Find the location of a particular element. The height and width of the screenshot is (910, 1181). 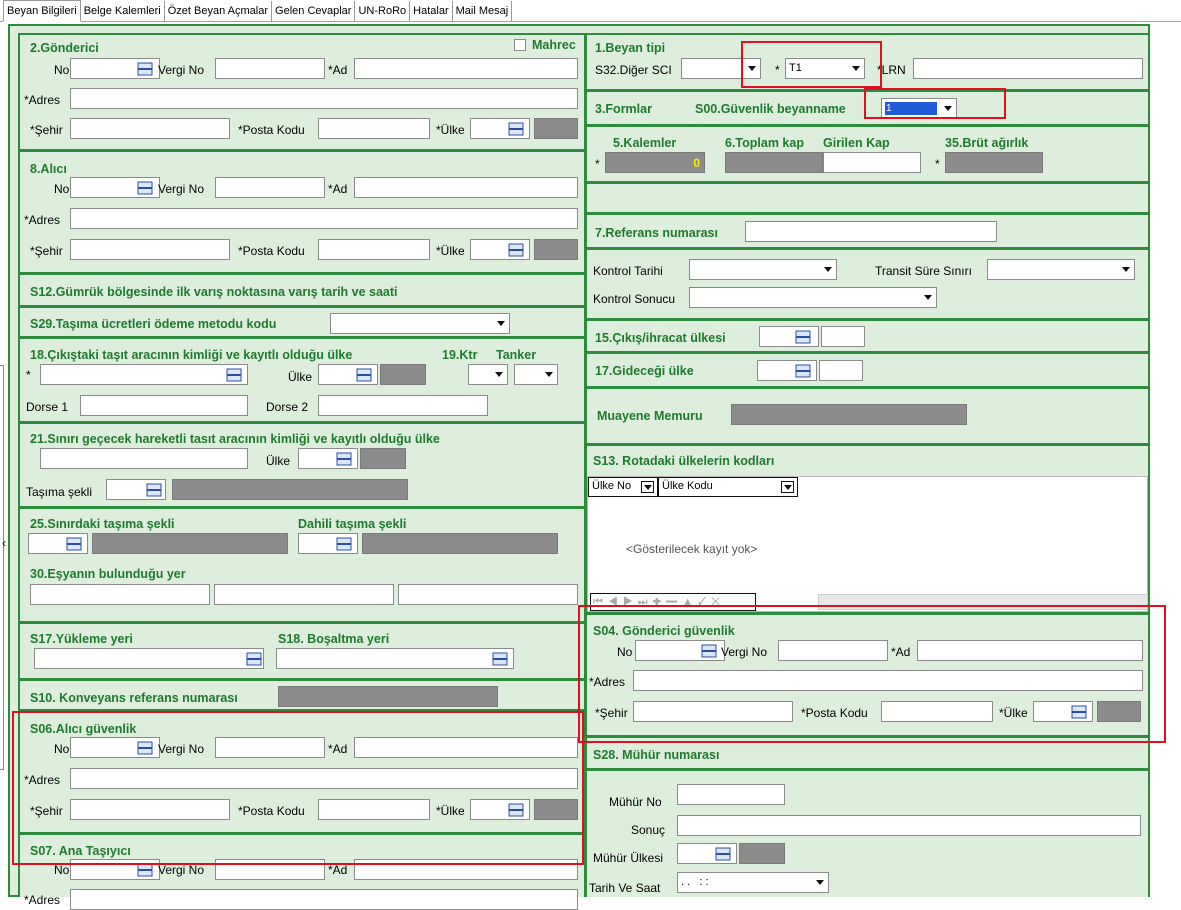

no-label: No is located at coordinates (62, 870).